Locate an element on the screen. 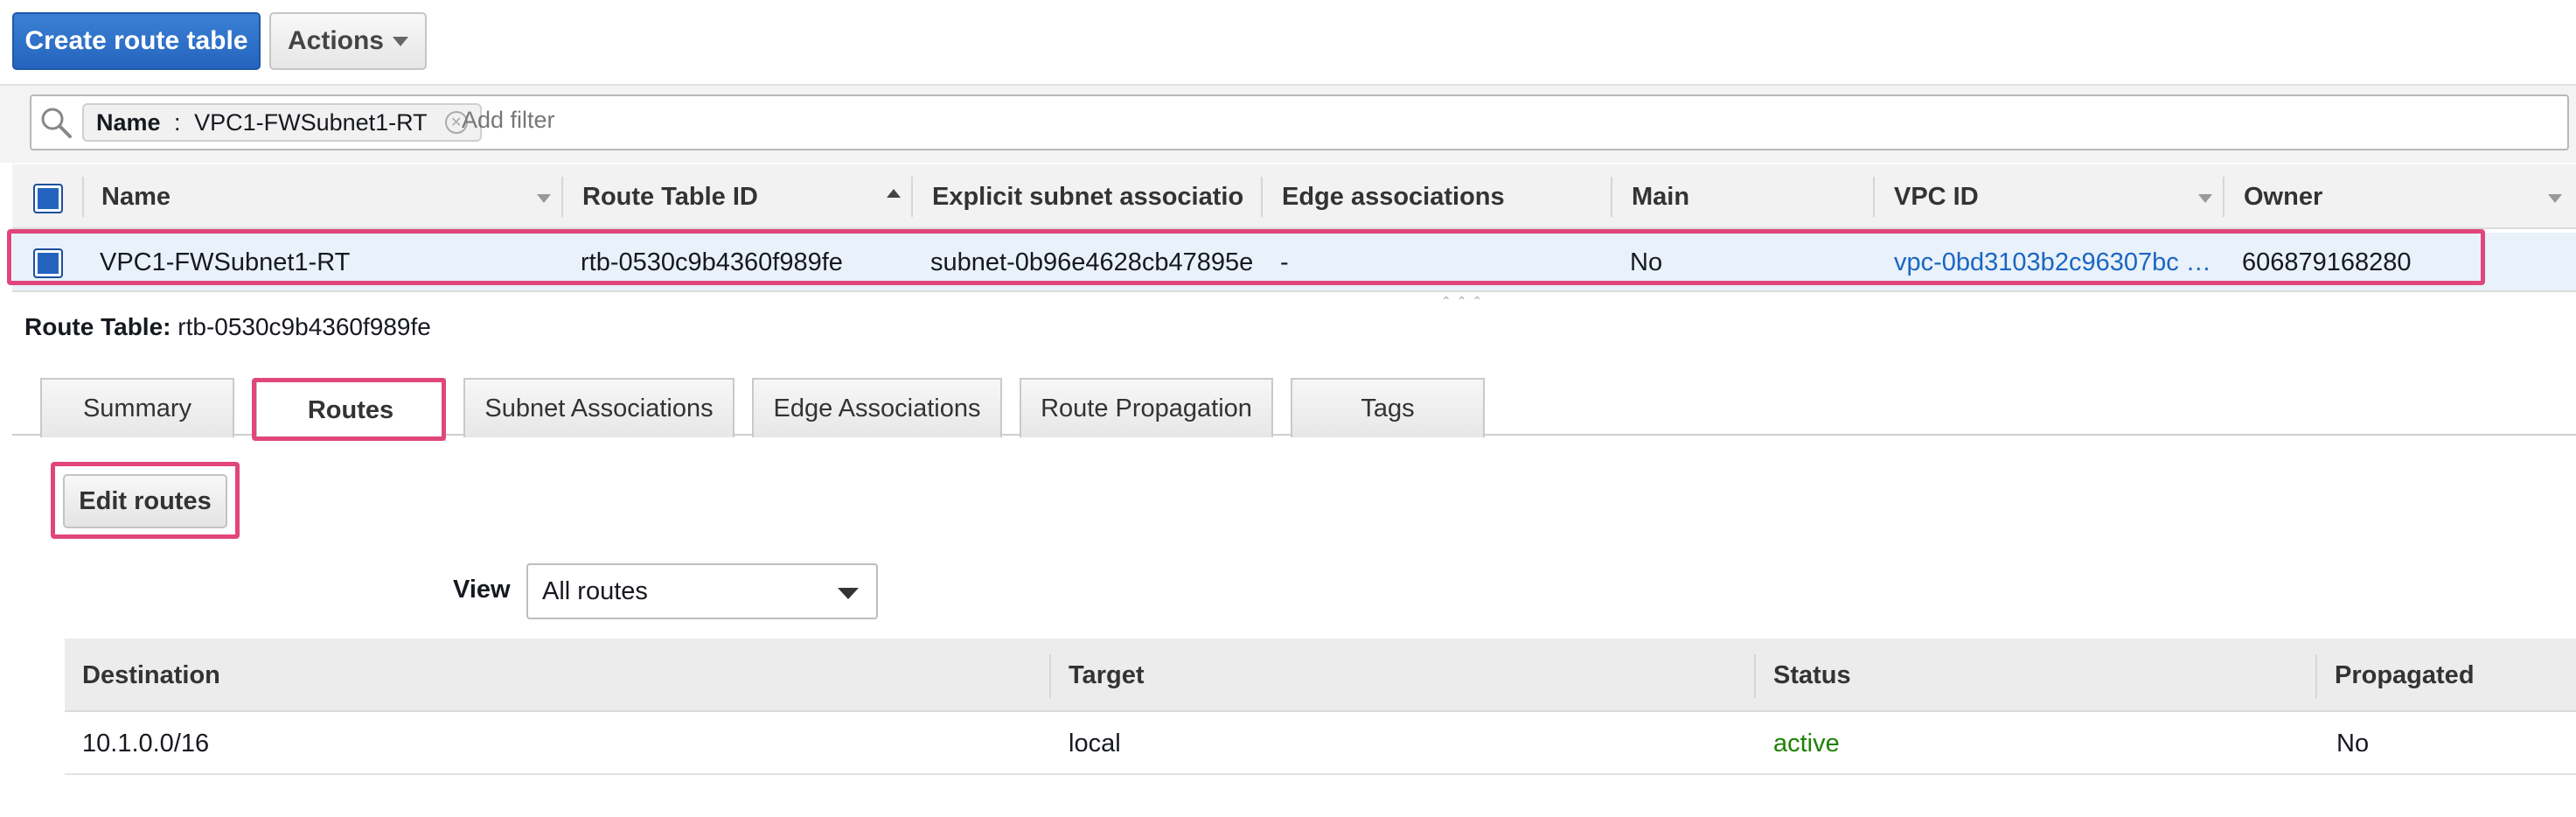  column-route-table-id: Route Table ID is located at coordinates (670, 196).